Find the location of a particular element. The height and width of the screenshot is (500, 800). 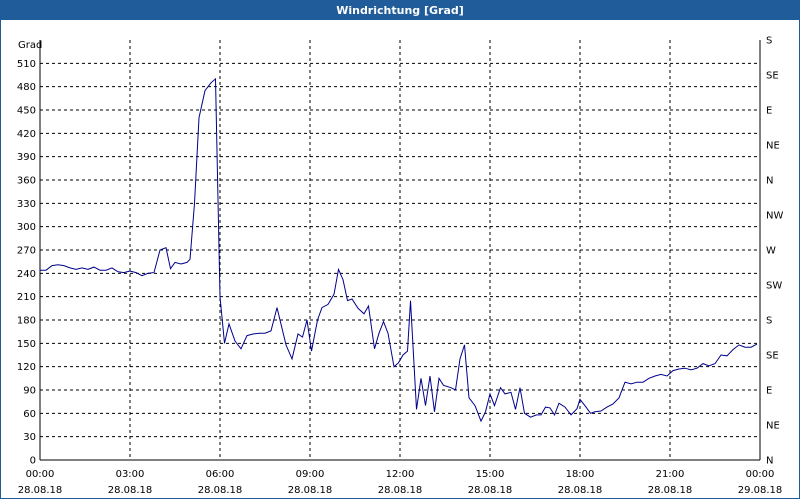

x-tick-time: 06:00 is located at coordinates (220, 474).